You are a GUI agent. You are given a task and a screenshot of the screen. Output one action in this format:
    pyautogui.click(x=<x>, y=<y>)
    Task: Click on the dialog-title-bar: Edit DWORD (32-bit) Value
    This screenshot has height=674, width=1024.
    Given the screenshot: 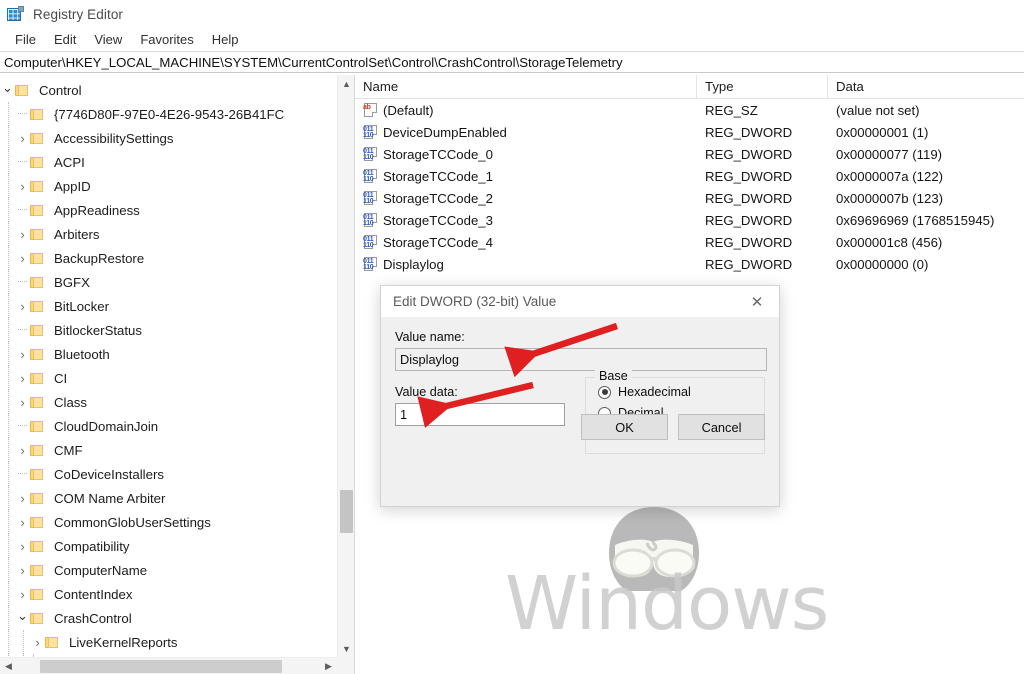 What is the action you would take?
    pyautogui.click(x=580, y=301)
    